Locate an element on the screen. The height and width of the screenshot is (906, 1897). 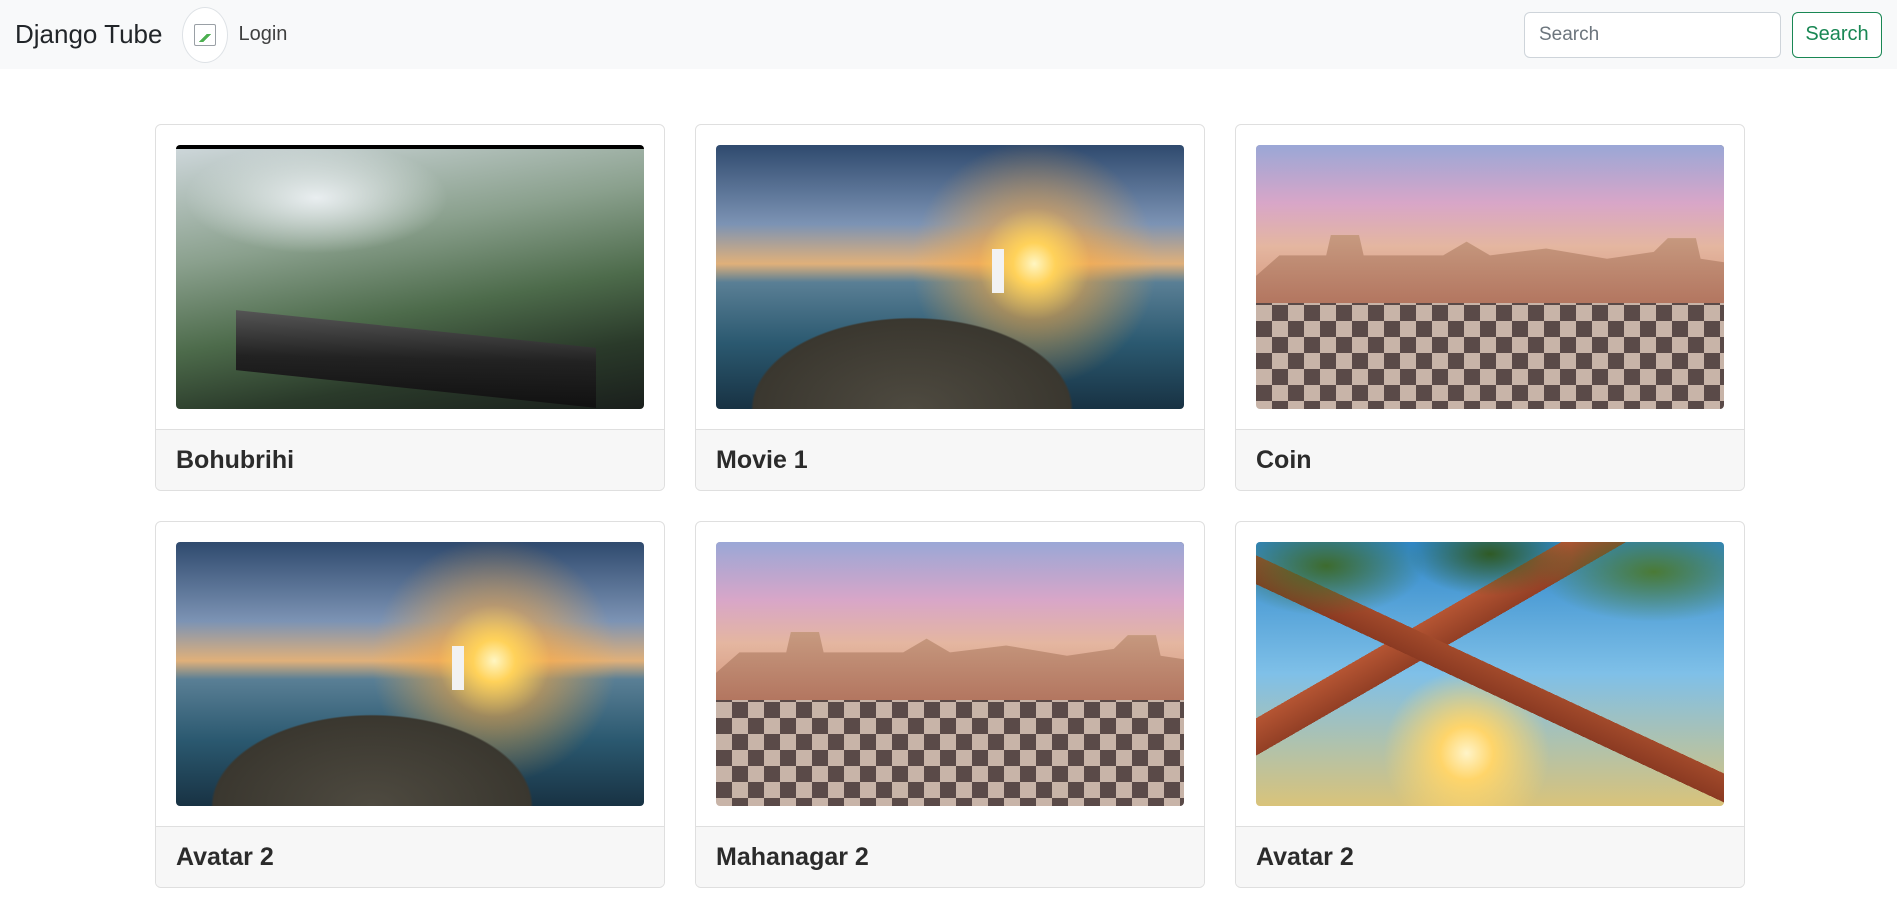
avatar is located at coordinates (205, 34).